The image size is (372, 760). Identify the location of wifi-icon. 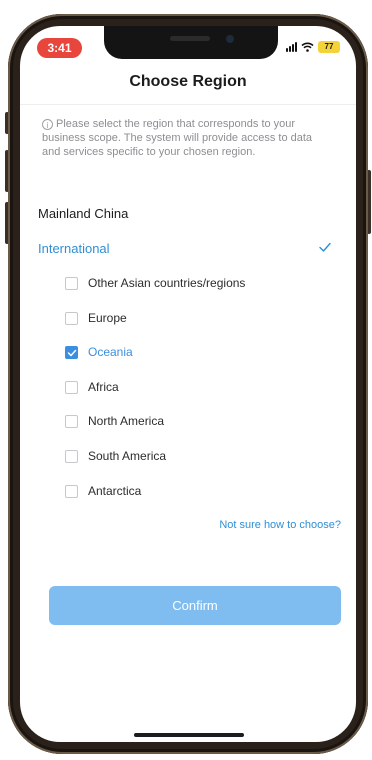
(307, 47).